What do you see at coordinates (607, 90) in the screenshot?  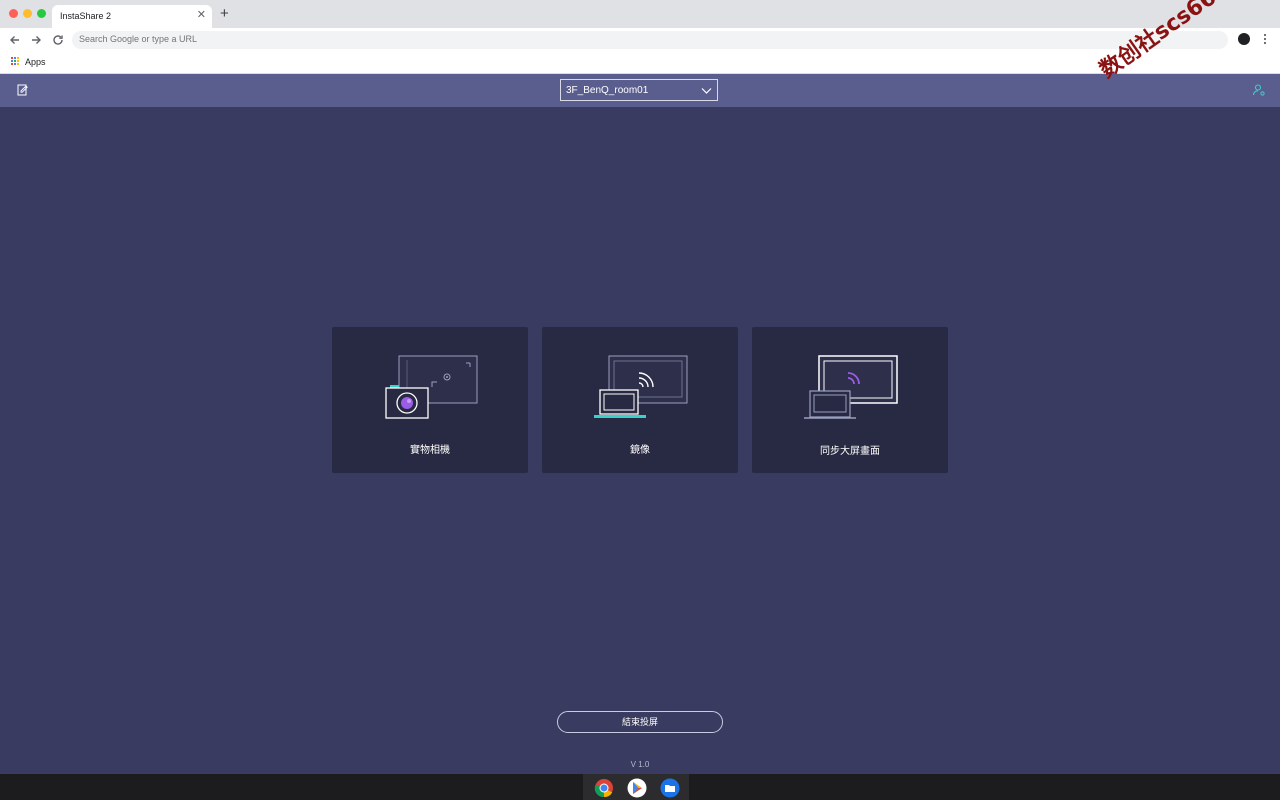 I see `room-selector-value: 3F_BenQ_room01` at bounding box center [607, 90].